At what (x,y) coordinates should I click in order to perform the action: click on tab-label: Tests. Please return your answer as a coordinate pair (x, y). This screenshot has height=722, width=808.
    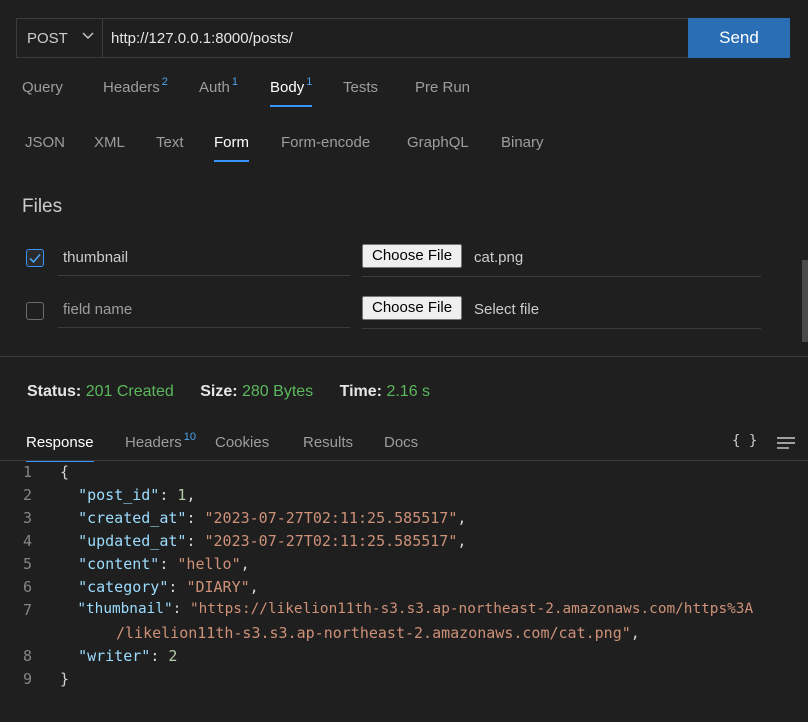
    Looking at the image, I should click on (361, 87).